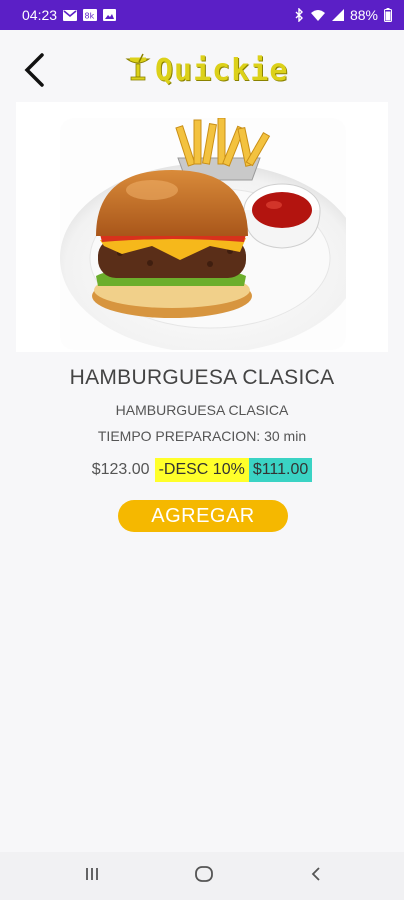  Describe the element at coordinates (280, 470) in the screenshot. I see `final-price: $111.00` at that location.